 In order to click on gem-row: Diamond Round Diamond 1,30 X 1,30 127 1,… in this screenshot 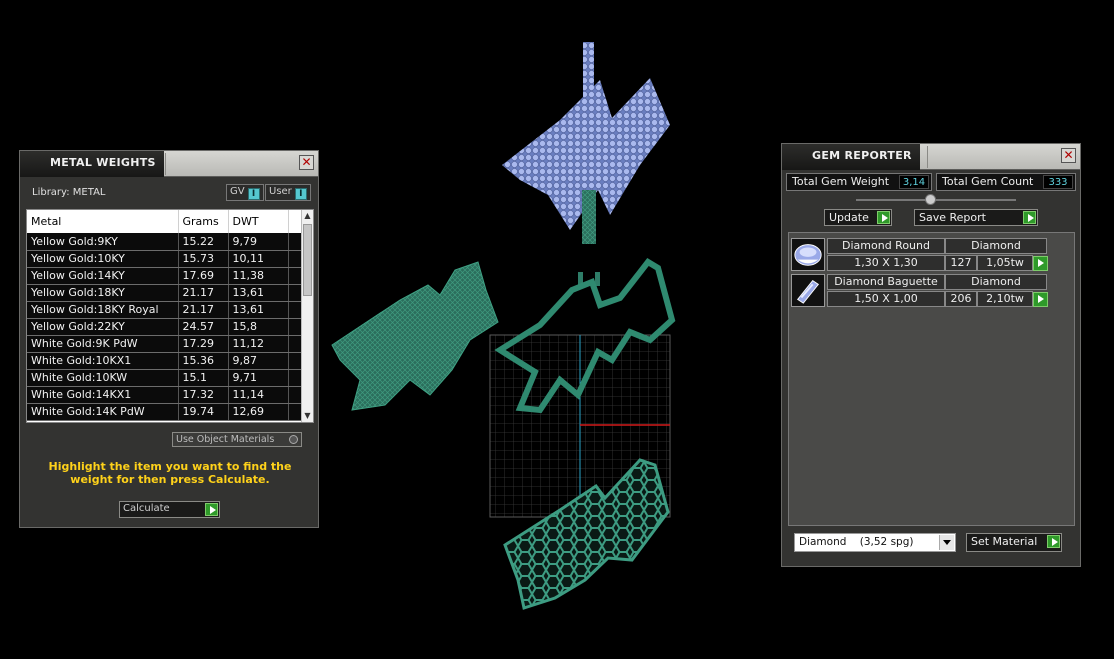, I will do `click(920, 255)`.